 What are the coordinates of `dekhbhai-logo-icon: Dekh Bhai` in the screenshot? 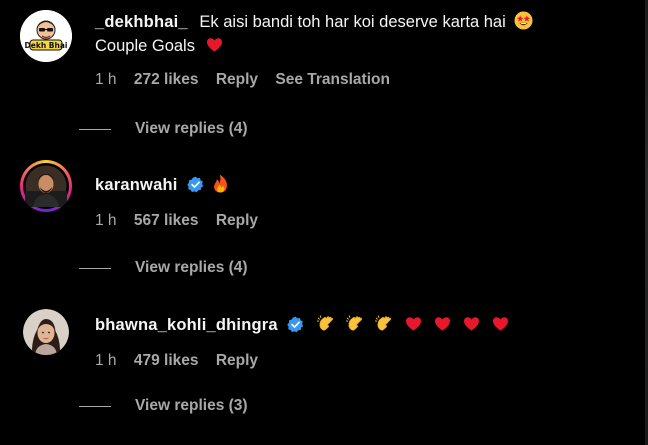 It's located at (46, 36).